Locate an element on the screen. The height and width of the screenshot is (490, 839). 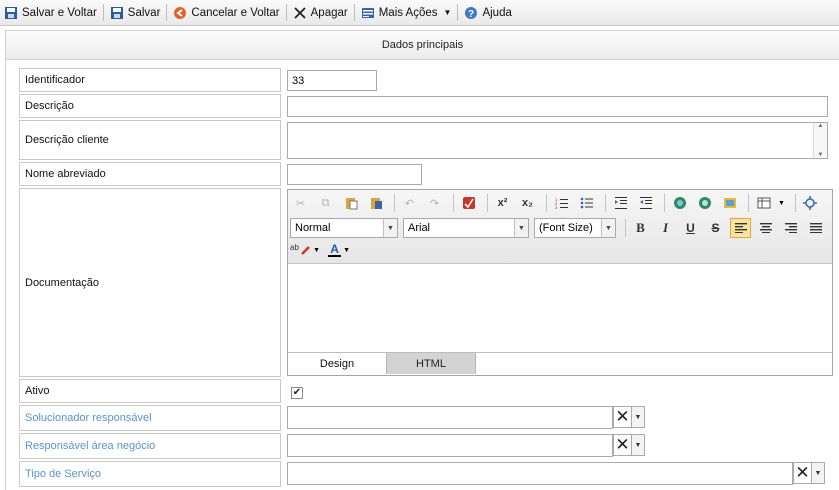
checkmark-icon: ✔ is located at coordinates (297, 392).